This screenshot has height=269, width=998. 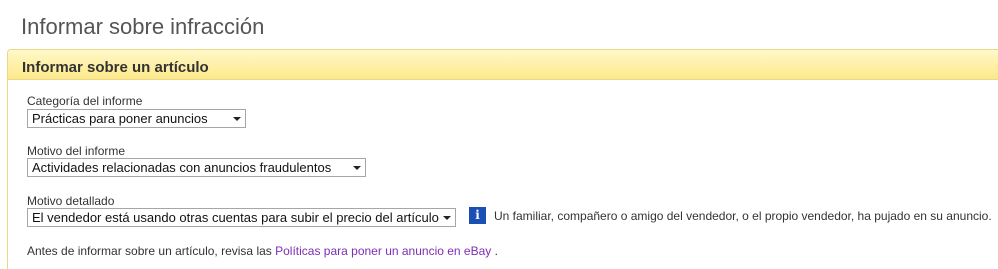 I want to click on page-title: Informar sobre infracción, so click(x=143, y=26).